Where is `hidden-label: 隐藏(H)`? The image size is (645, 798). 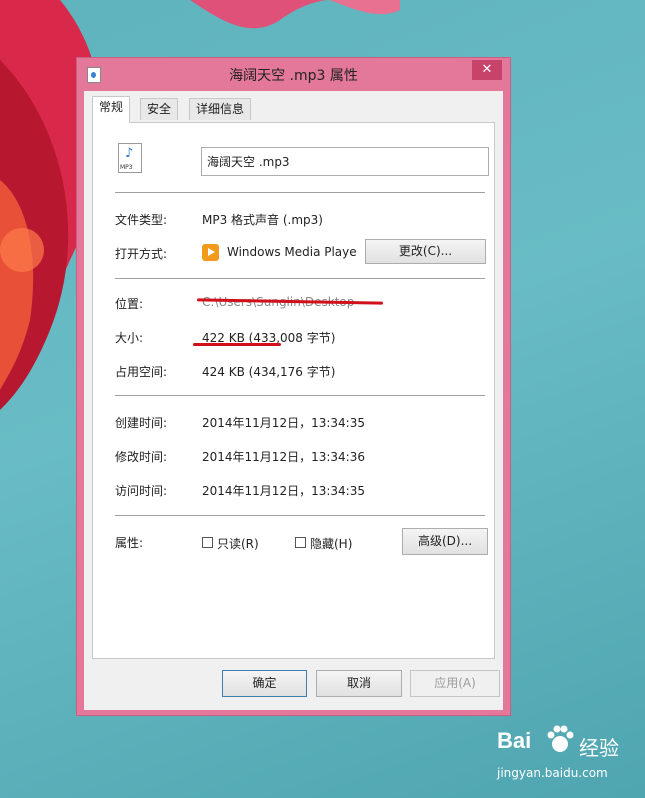 hidden-label: 隐藏(H) is located at coordinates (331, 543).